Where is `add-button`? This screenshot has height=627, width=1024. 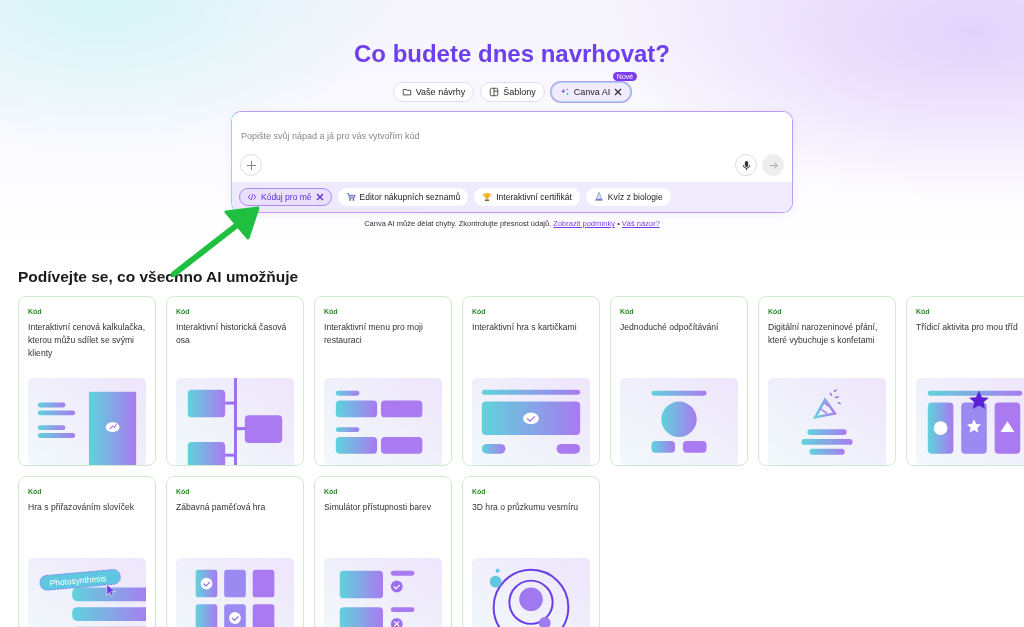
add-button is located at coordinates (251, 165).